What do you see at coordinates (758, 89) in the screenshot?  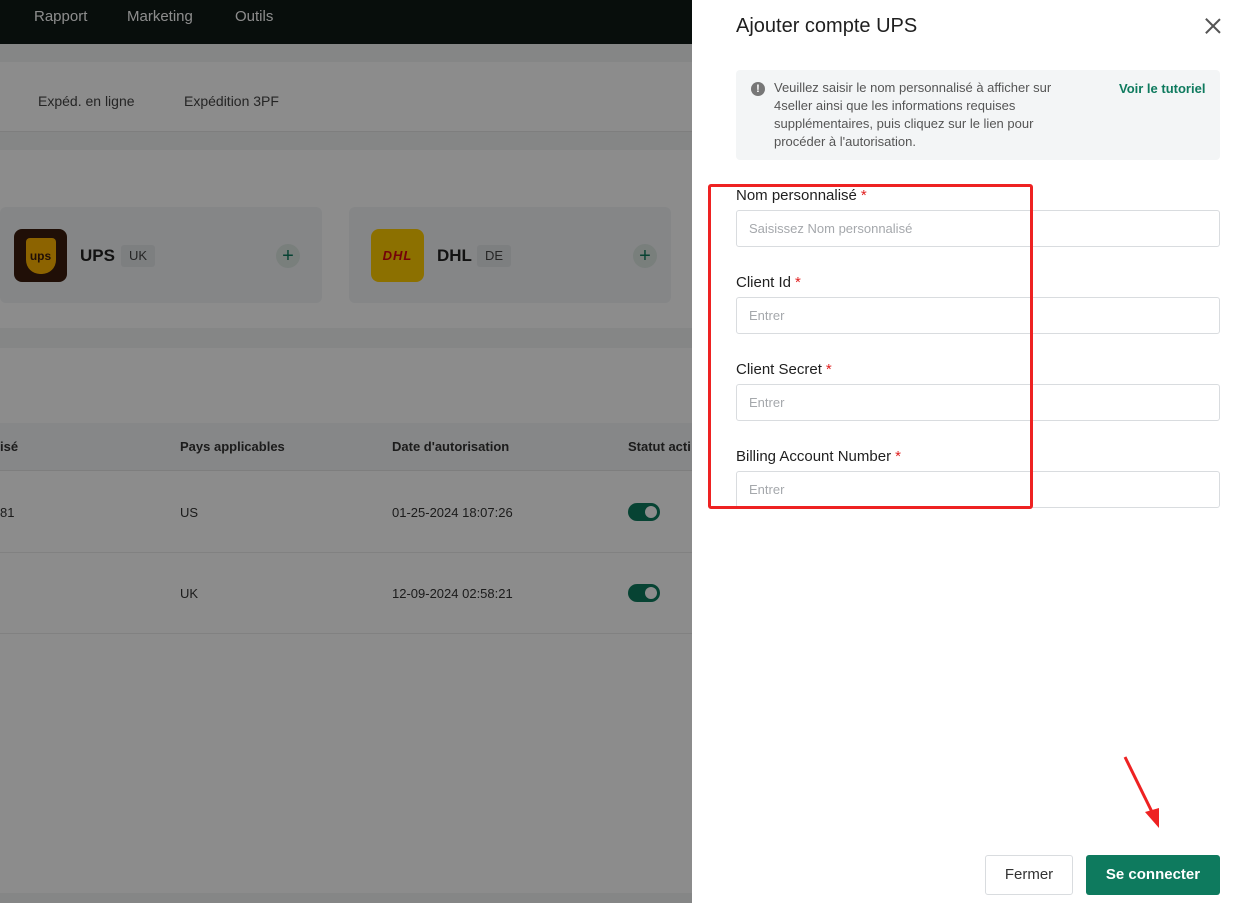 I see `info-icon: !` at bounding box center [758, 89].